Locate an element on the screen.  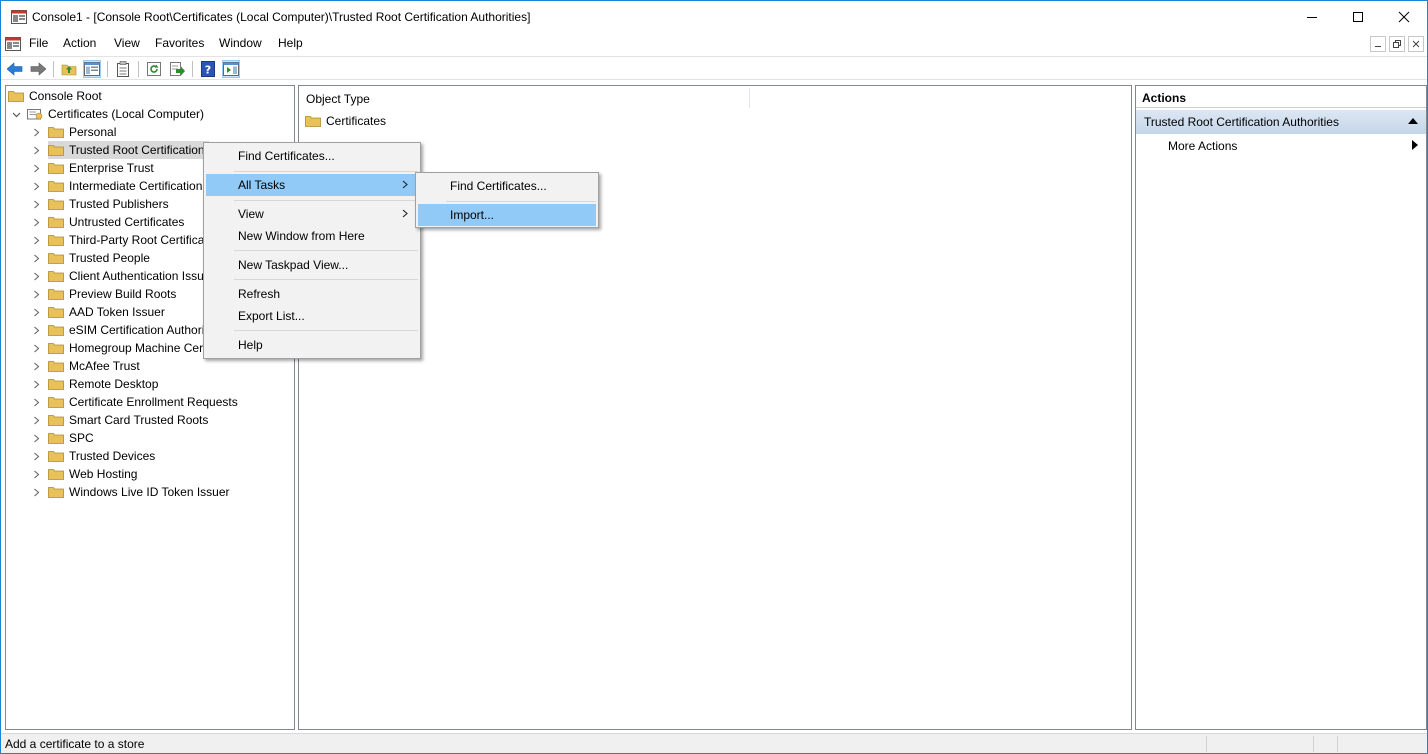
more-actions-link: More Actions is located at coordinates (1202, 146).